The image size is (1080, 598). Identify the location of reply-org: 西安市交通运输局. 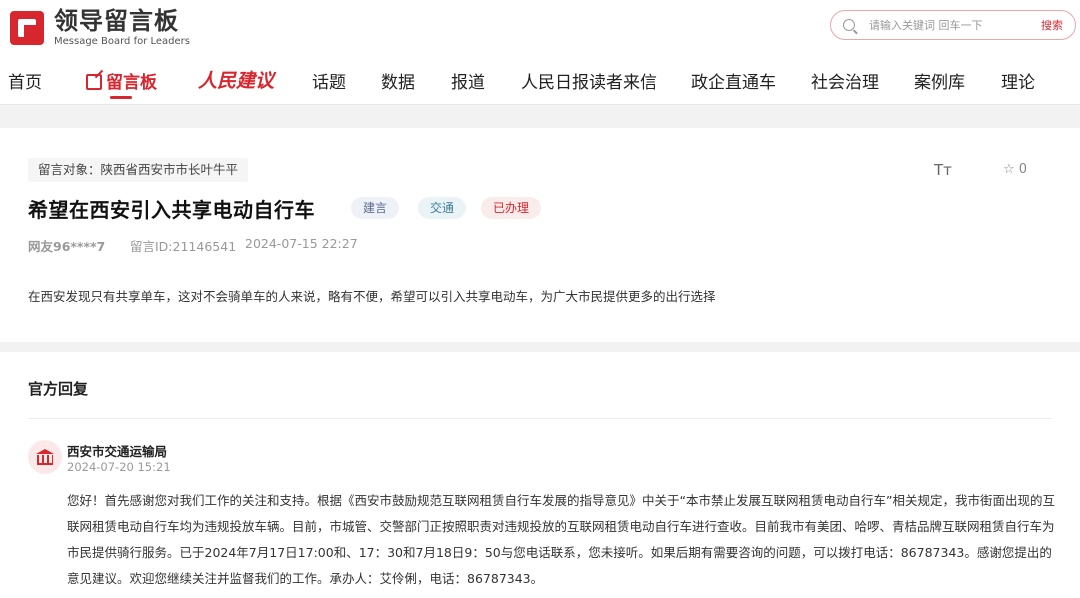
(117, 451).